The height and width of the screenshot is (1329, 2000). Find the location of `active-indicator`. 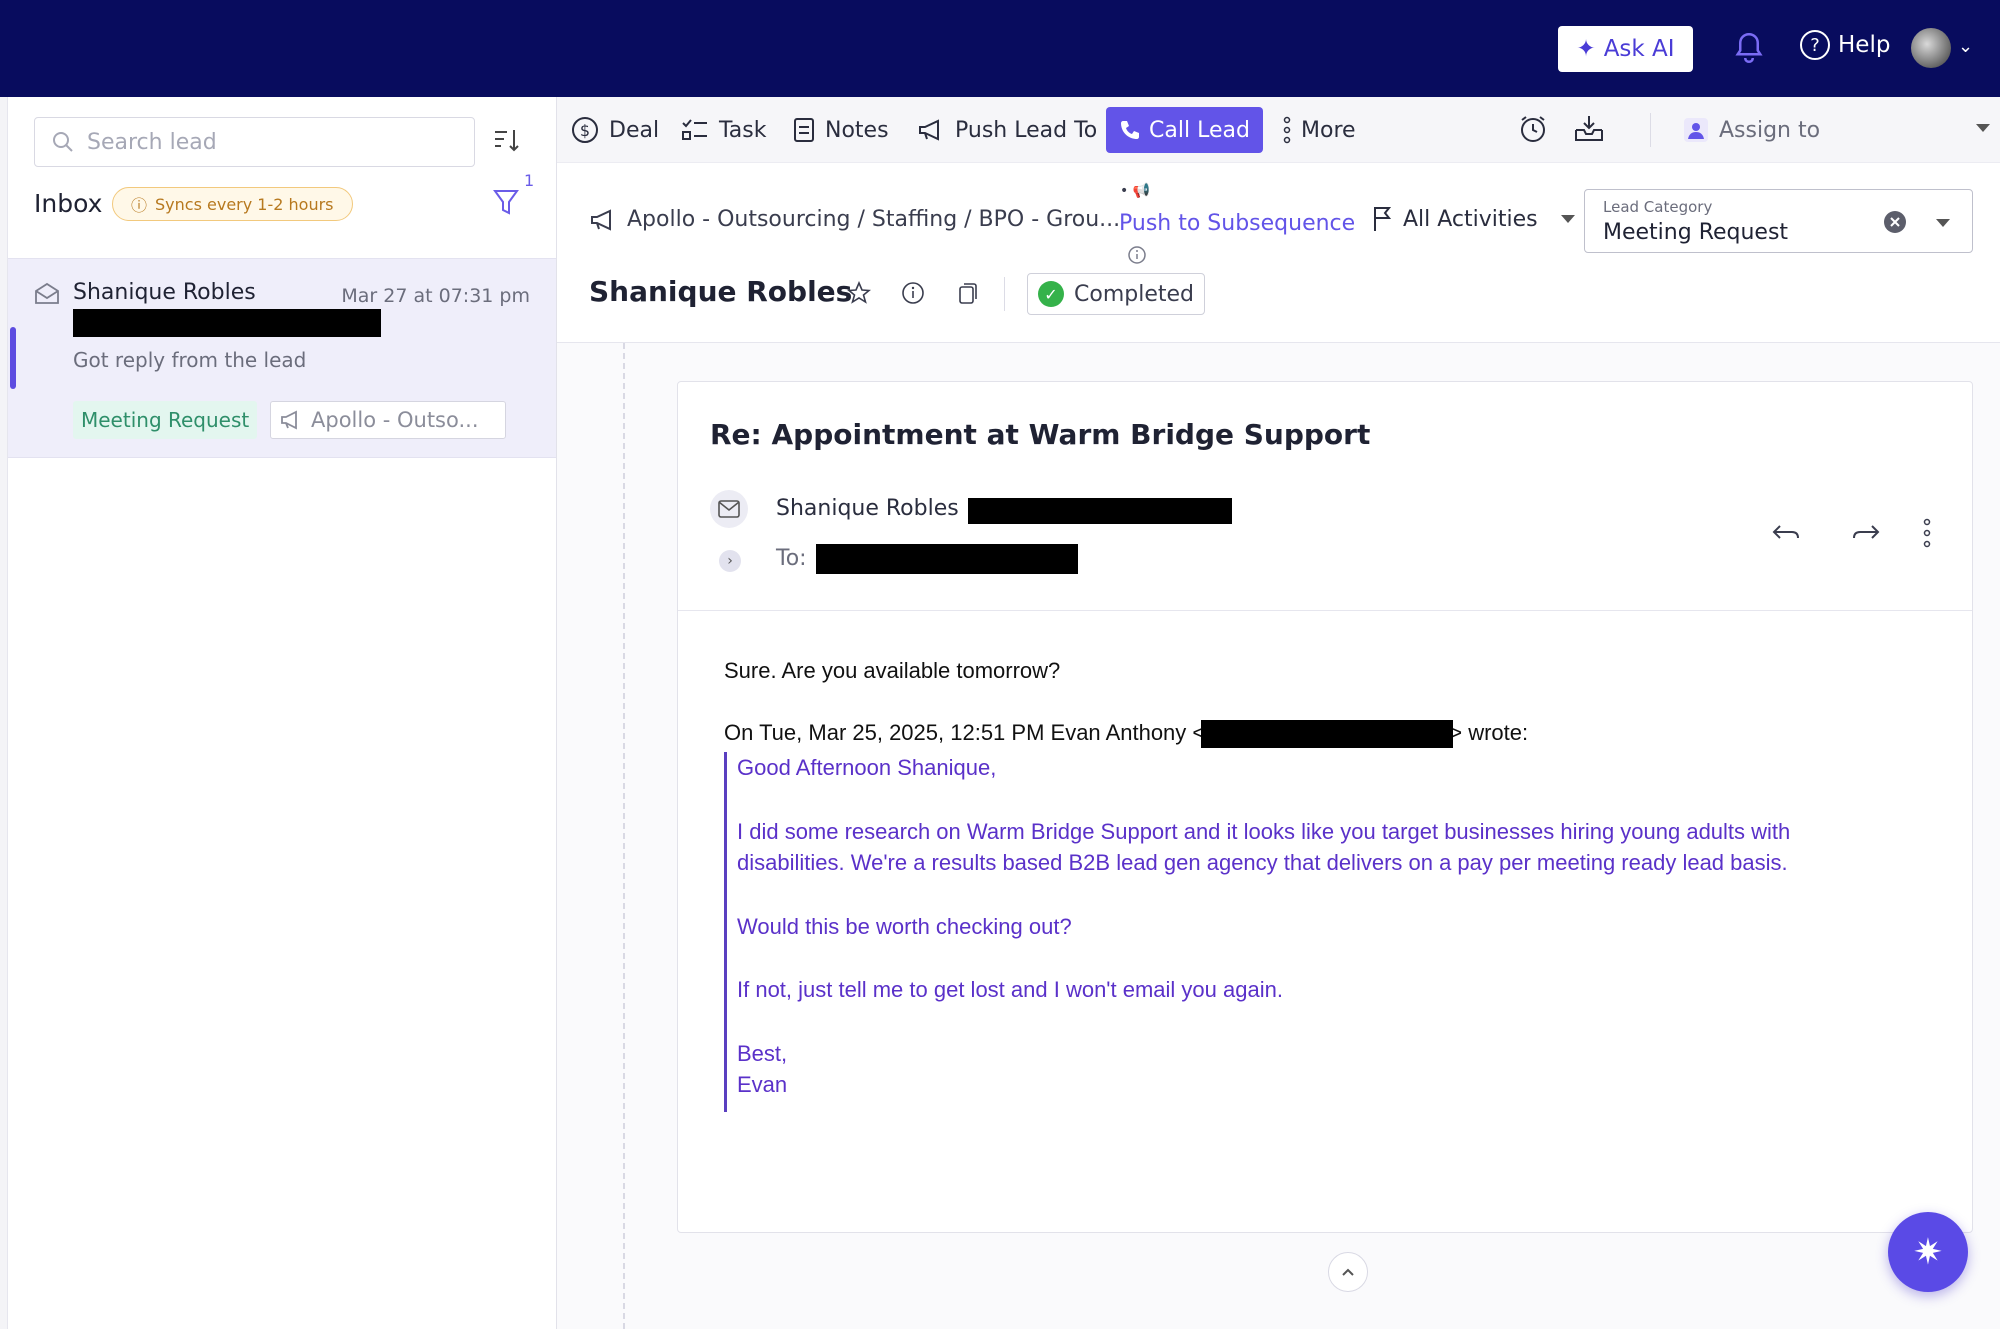

active-indicator is located at coordinates (13, 358).